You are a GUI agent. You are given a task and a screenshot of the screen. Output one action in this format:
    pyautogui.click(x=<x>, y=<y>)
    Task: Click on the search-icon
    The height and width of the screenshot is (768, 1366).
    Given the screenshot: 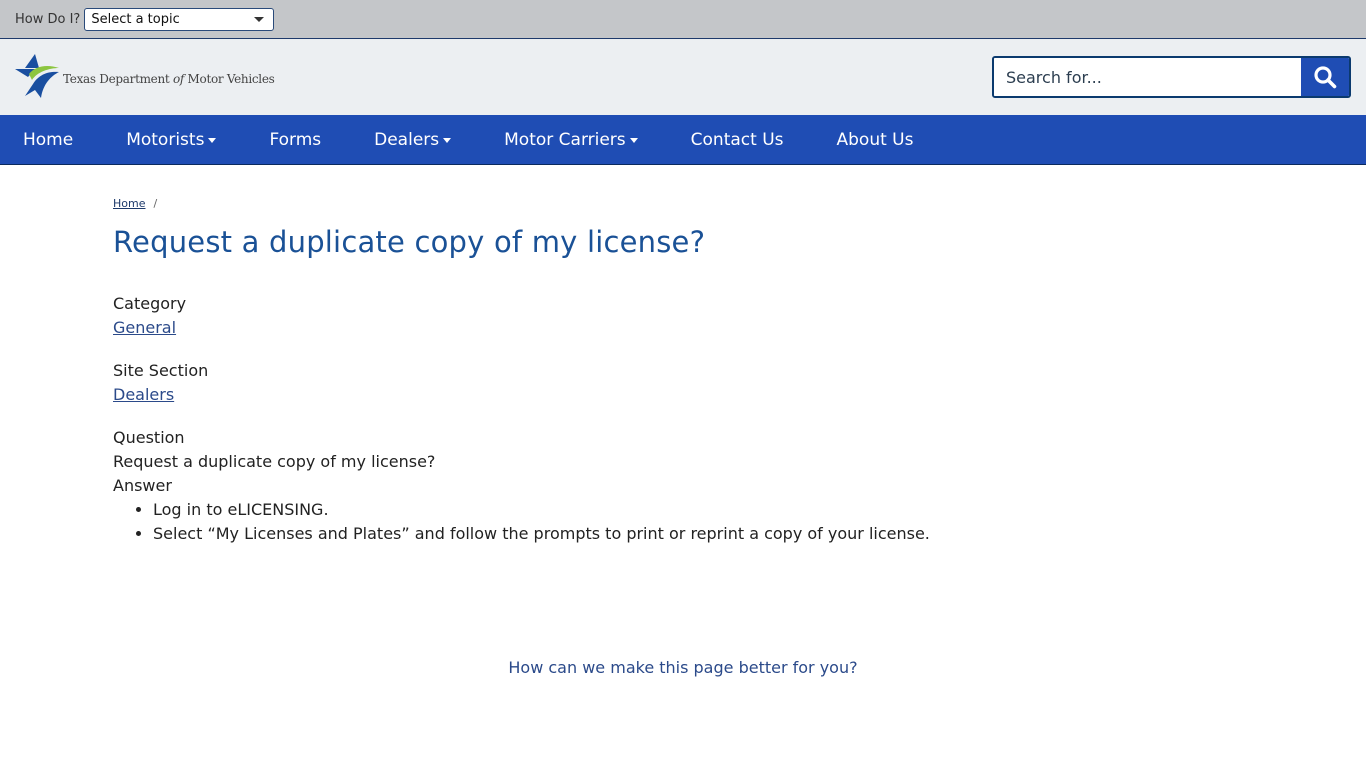 What is the action you would take?
    pyautogui.click(x=1325, y=77)
    